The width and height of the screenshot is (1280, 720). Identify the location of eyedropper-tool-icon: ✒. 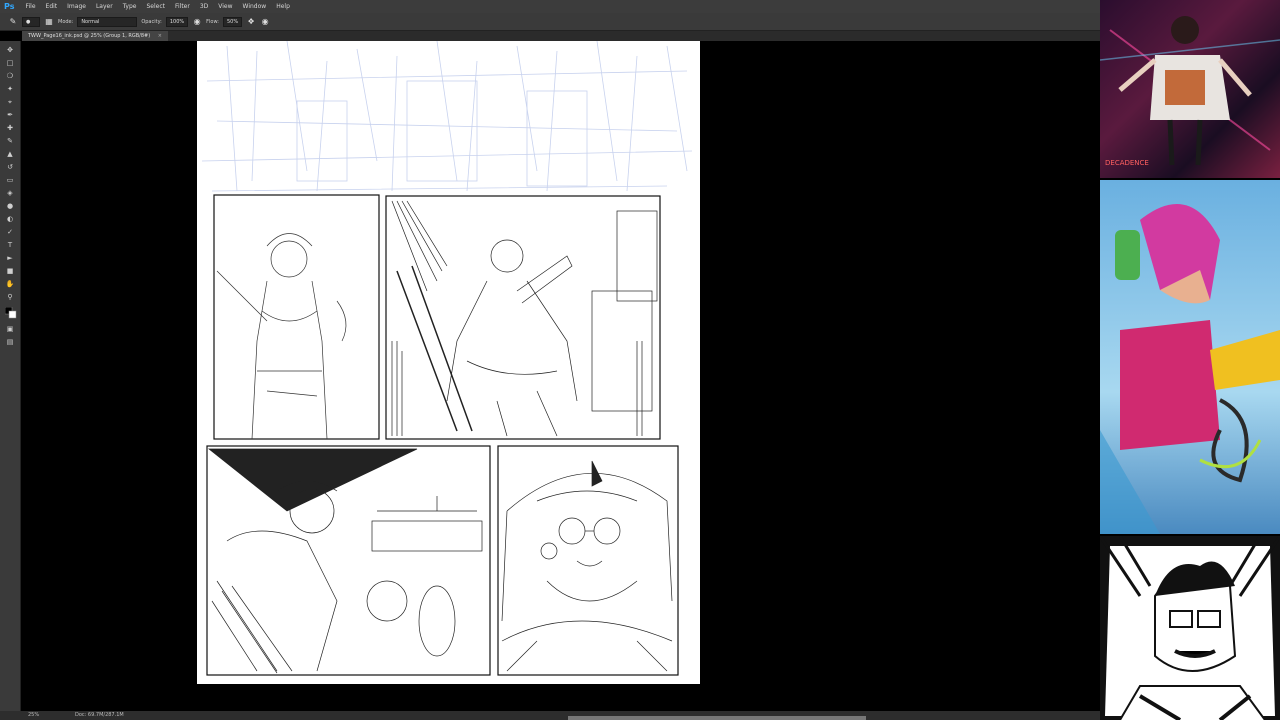
(10, 115).